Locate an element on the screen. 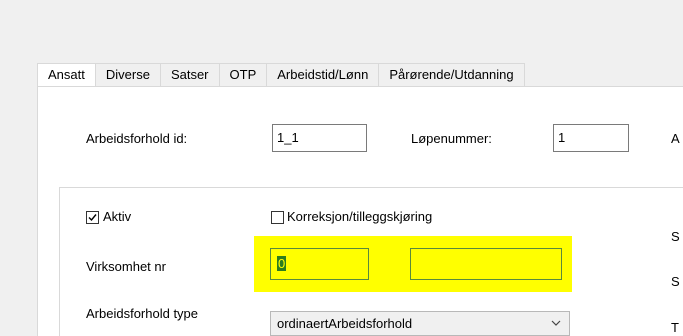 This screenshot has height=336, width=683. aktiv-label: Aktiv is located at coordinates (117, 216).